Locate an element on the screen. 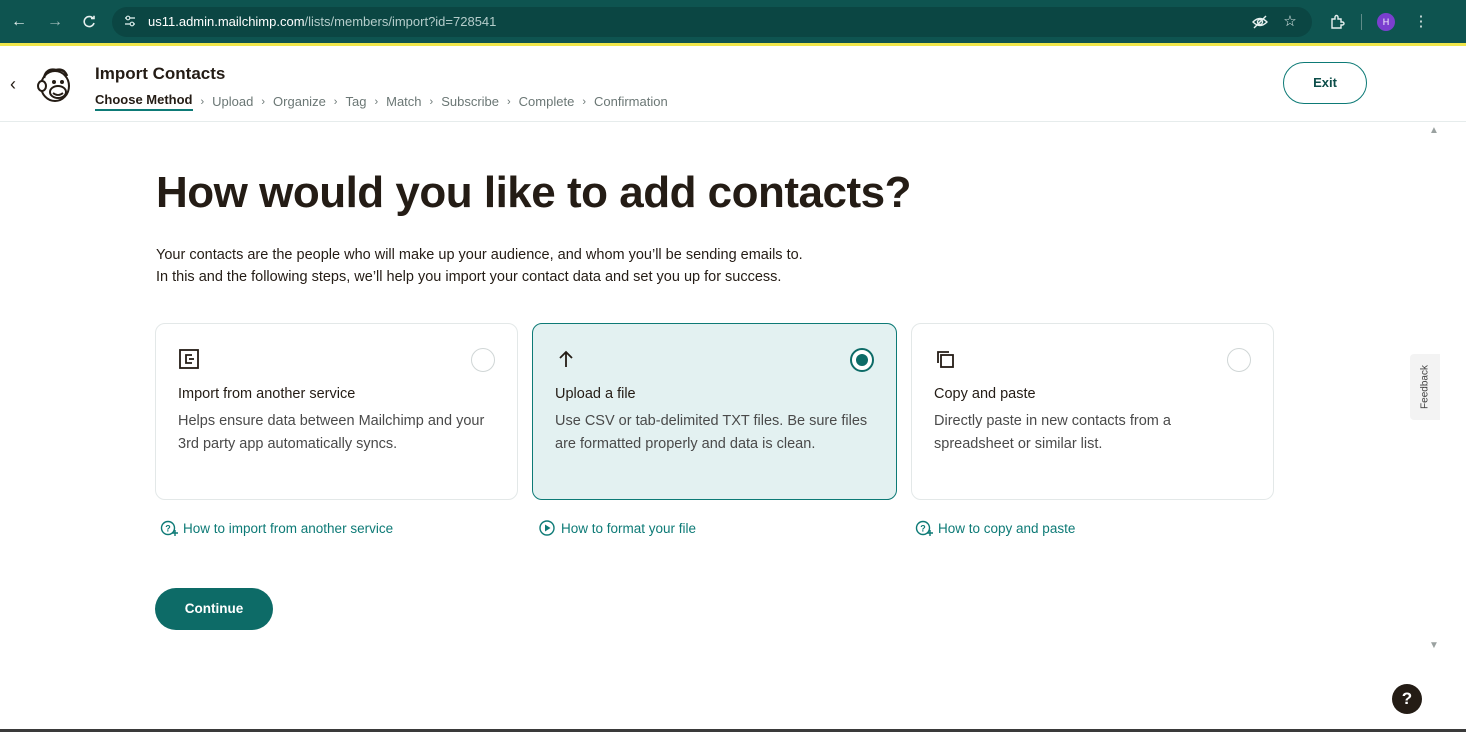 This screenshot has width=1466, height=732. scroll-down-arrow-icon: ▼ is located at coordinates (1434, 645).